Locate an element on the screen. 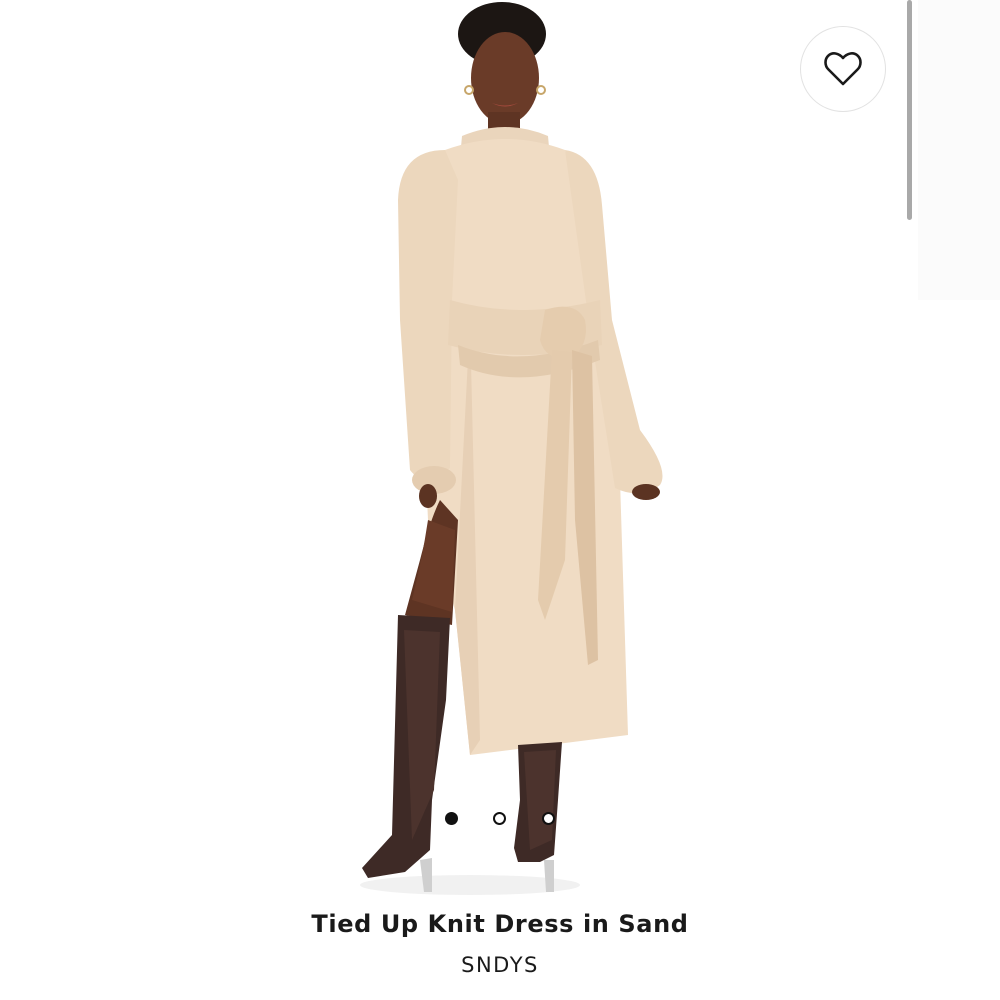 This screenshot has width=1000, height=1000. scrollbar-thumb is located at coordinates (909, 110).